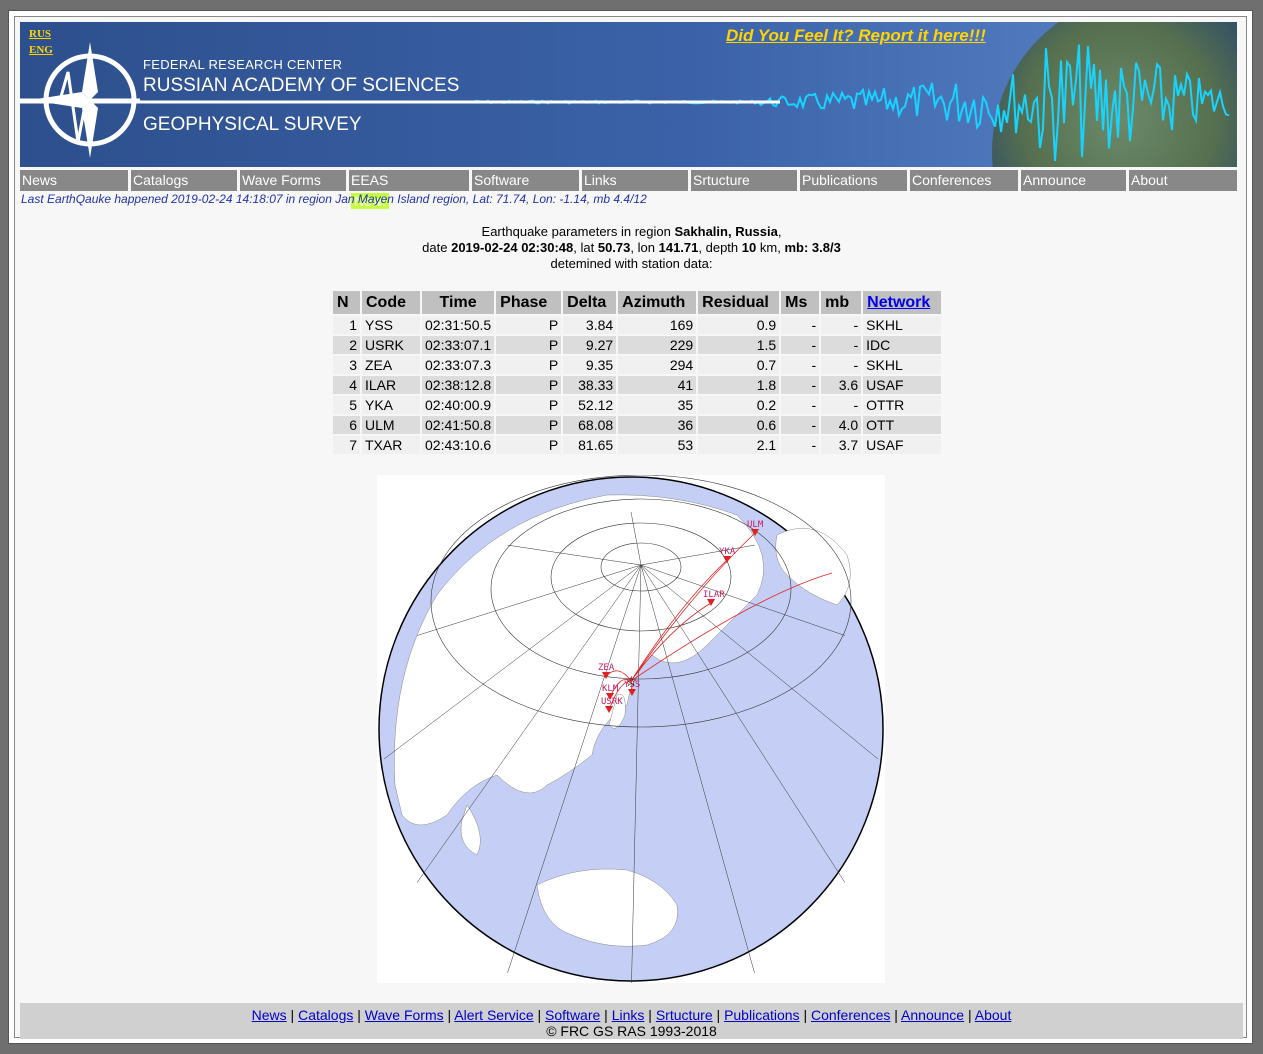  What do you see at coordinates (572, 1015) in the screenshot?
I see `footer-link-software: Software` at bounding box center [572, 1015].